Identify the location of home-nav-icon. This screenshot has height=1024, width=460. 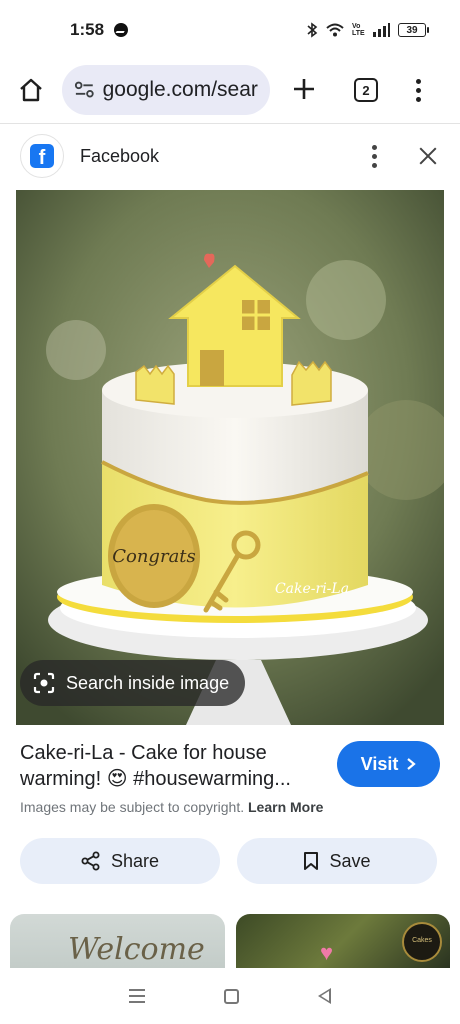
(231, 996).